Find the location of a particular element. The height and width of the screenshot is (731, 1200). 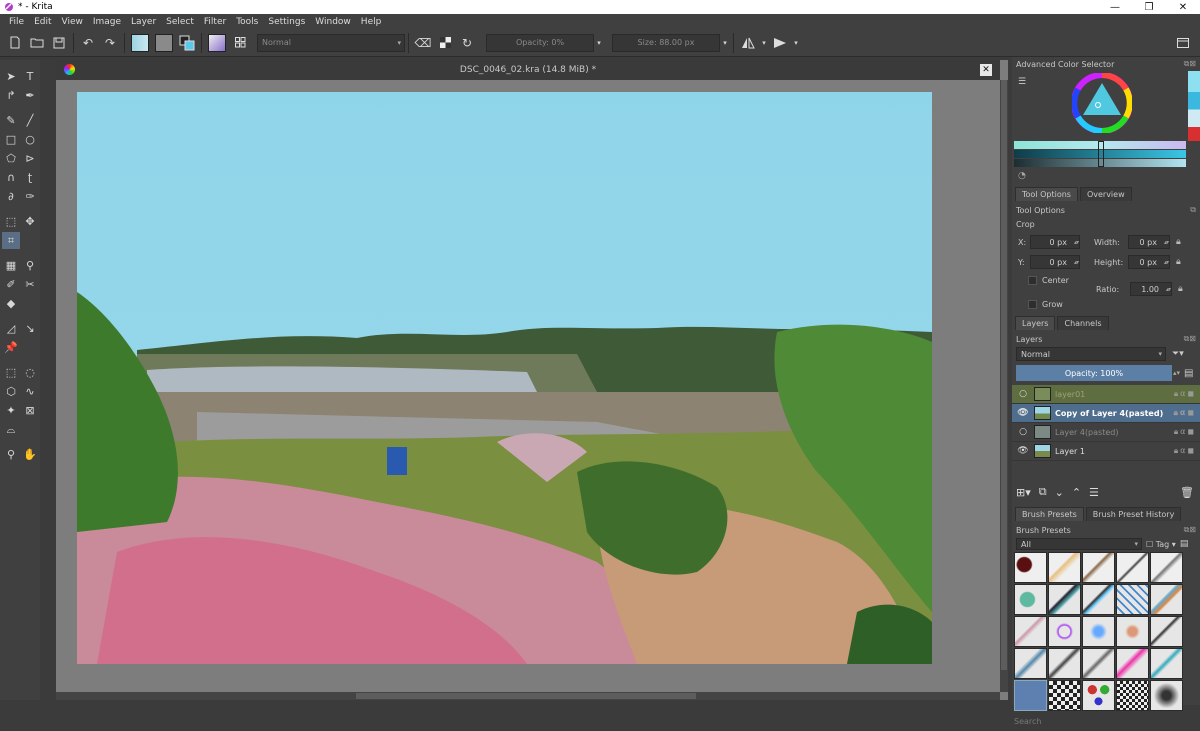

duplicate-layer-icon: ⧉ is located at coordinates (1043, 492).